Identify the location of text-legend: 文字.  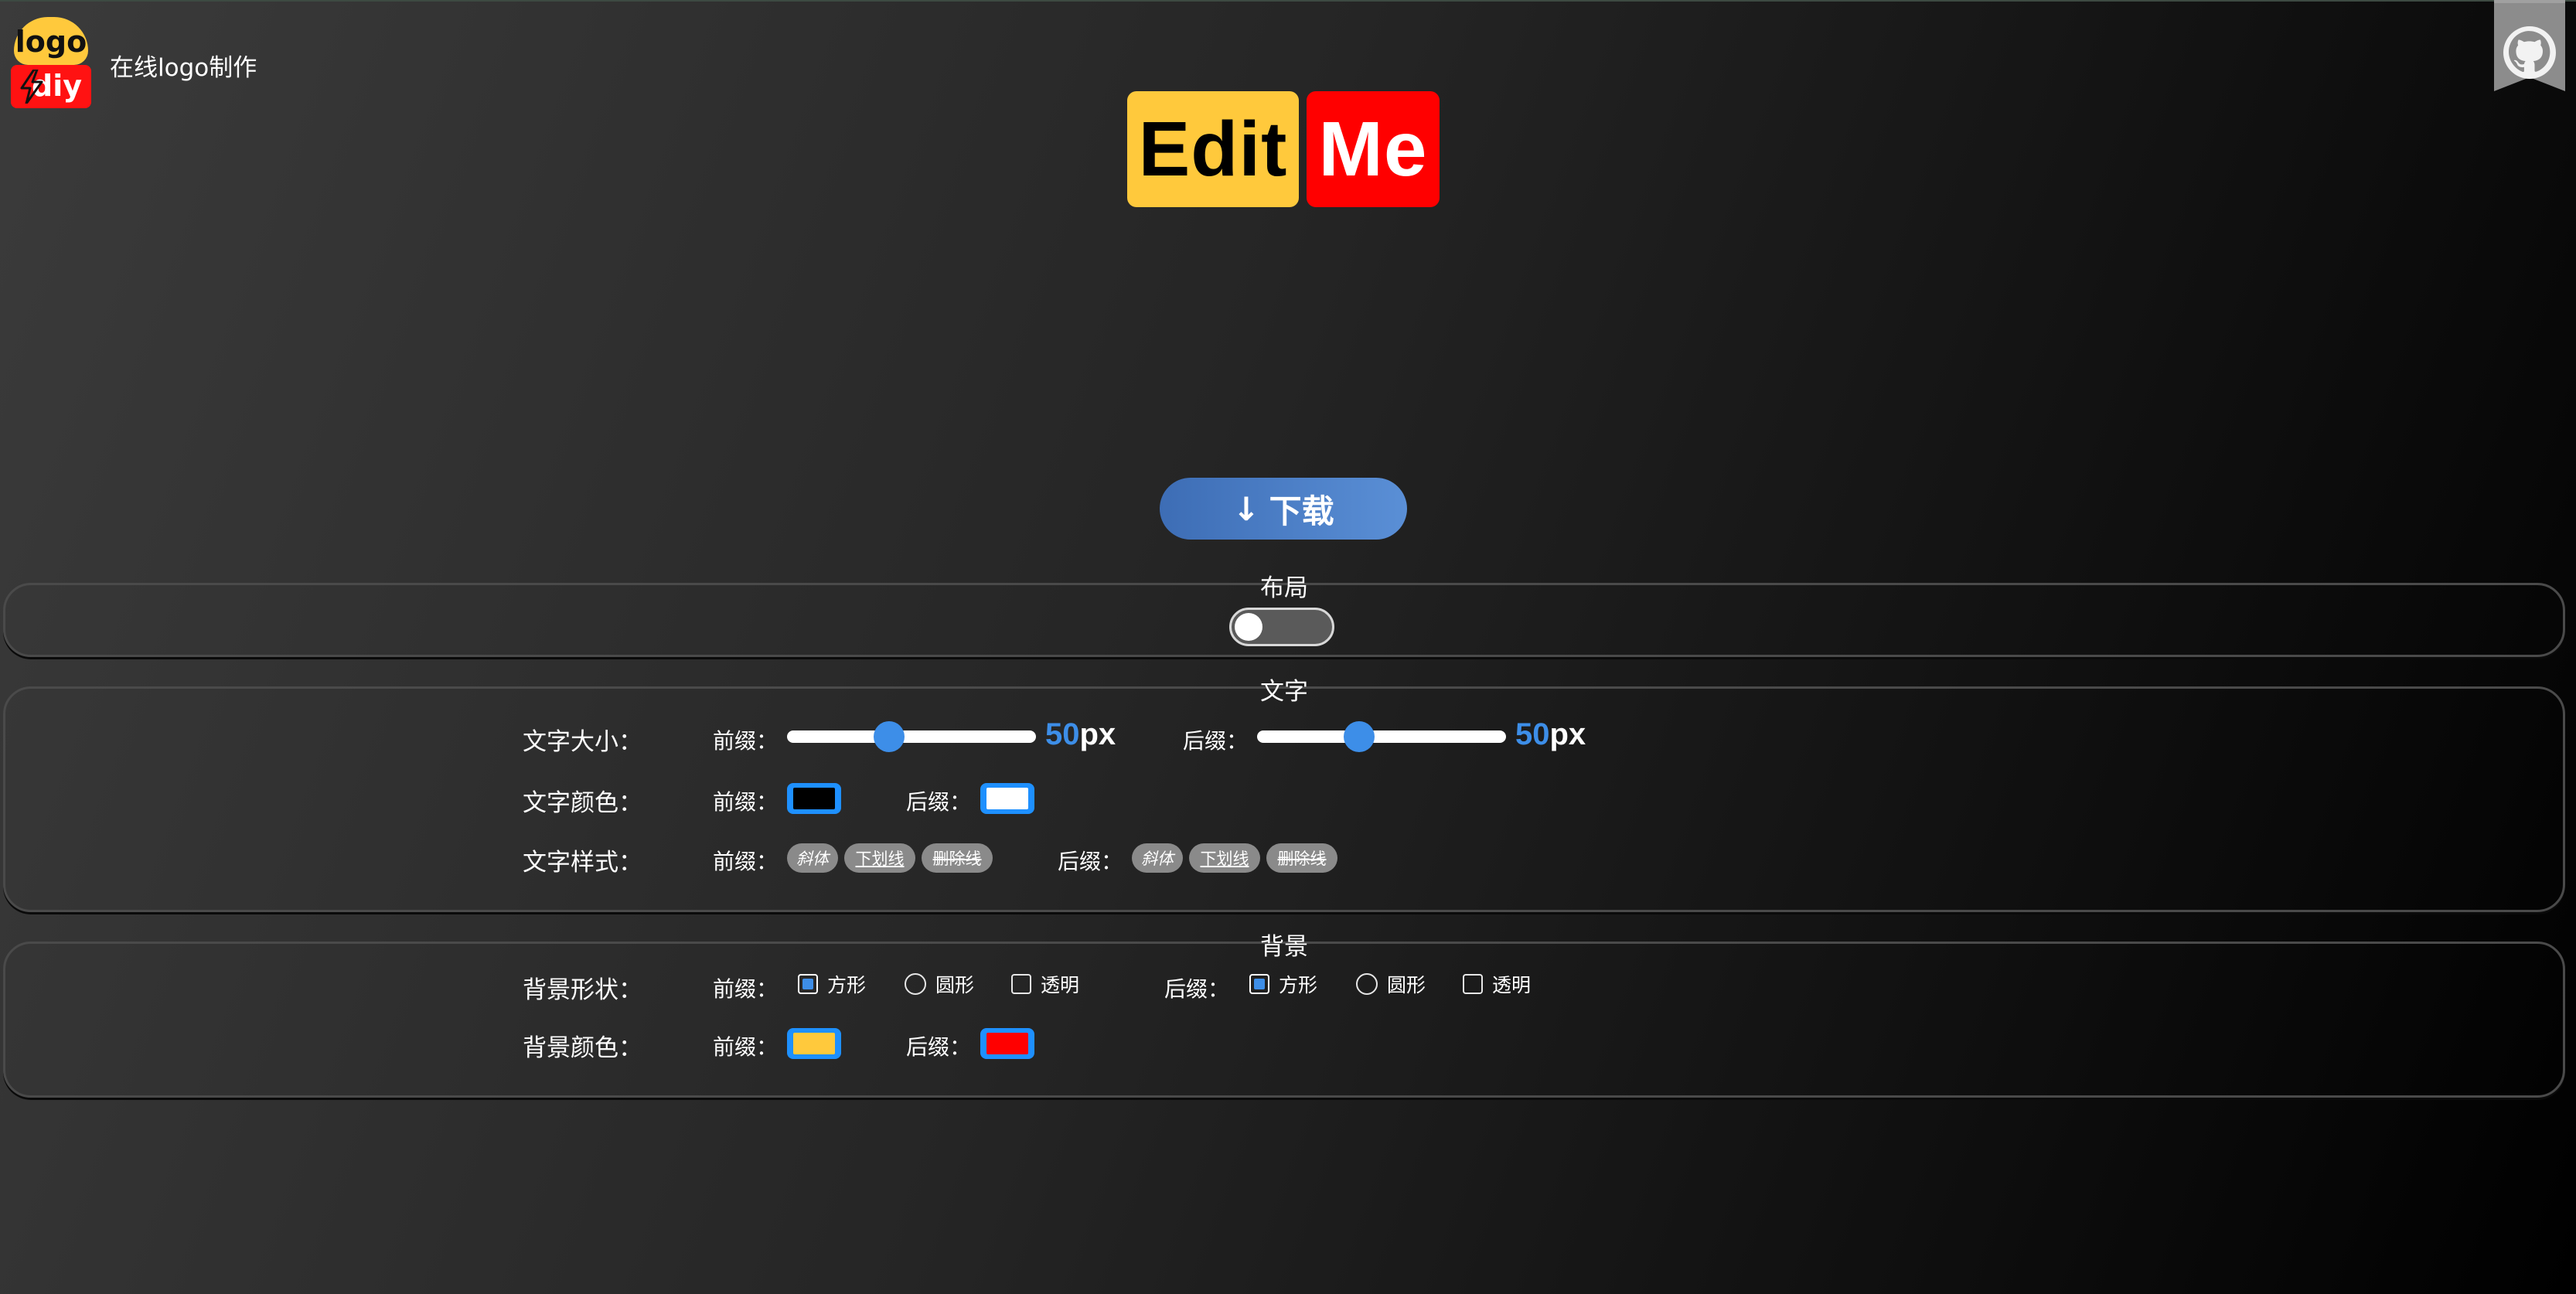
(1284, 692).